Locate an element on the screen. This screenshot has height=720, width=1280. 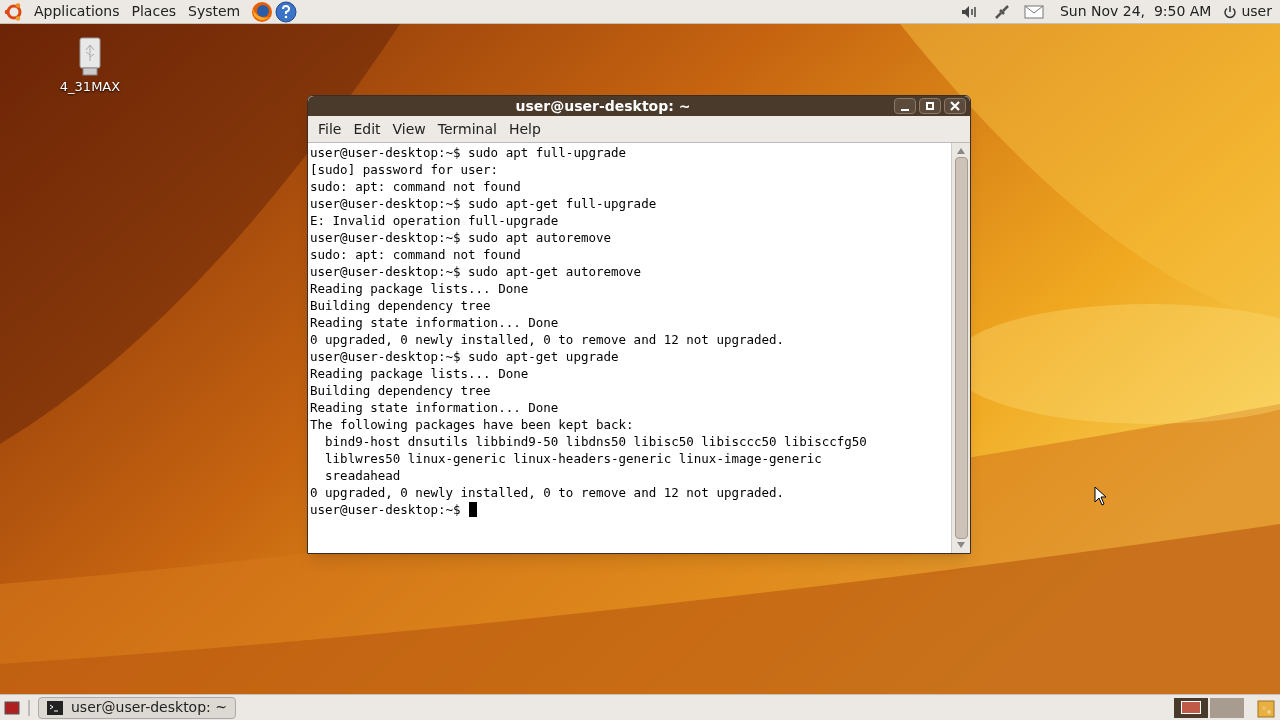
terminal-line: E: Invalid operation full-upgrade is located at coordinates (434, 220).